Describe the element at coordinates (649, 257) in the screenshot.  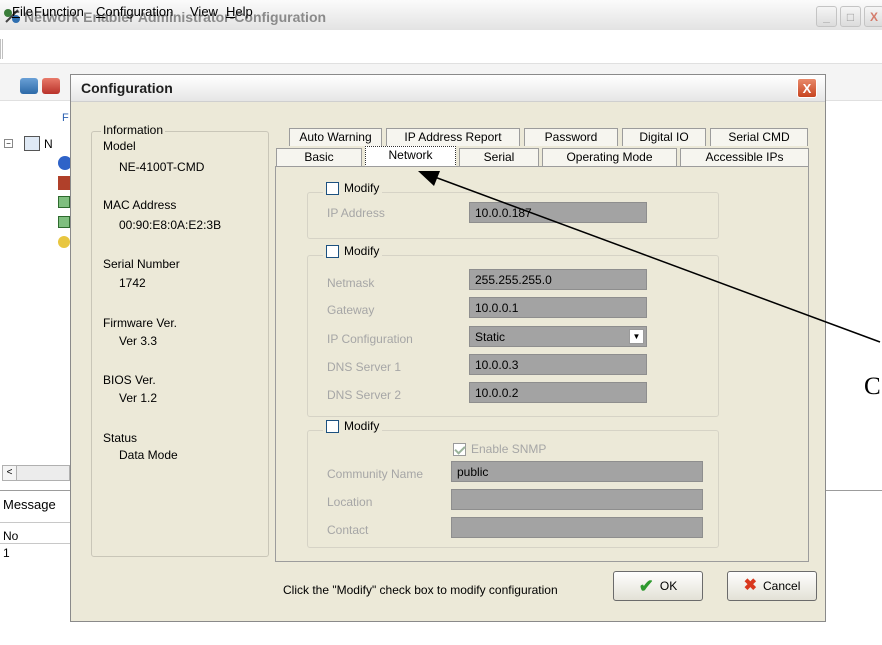
I see `annotation-arrow` at that location.